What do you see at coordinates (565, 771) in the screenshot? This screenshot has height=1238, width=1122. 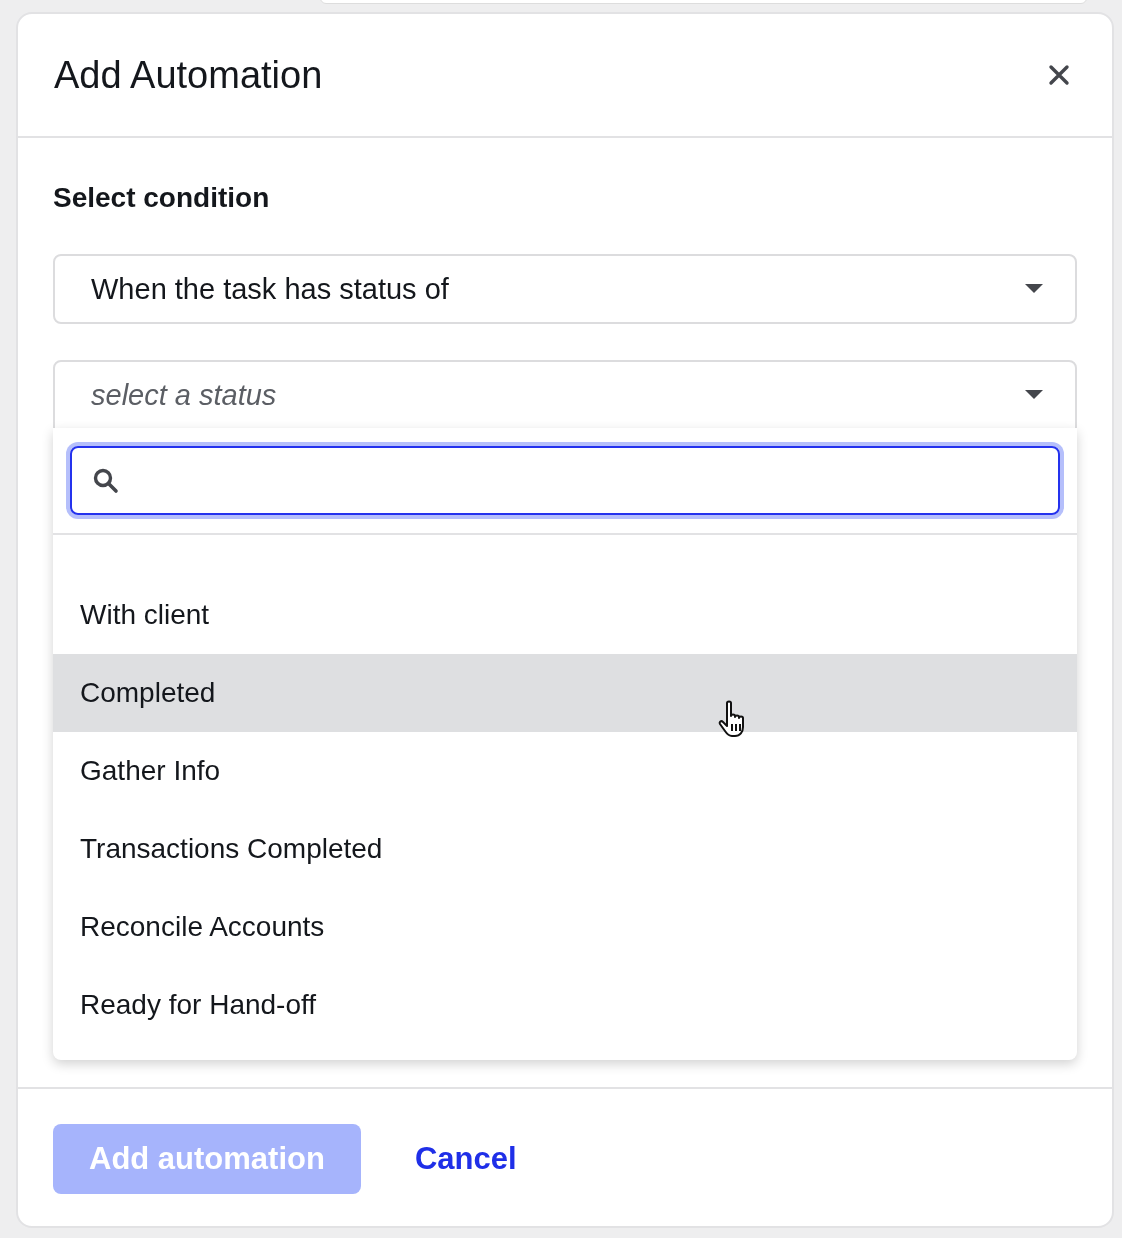 I see `status-option: Gather Info` at bounding box center [565, 771].